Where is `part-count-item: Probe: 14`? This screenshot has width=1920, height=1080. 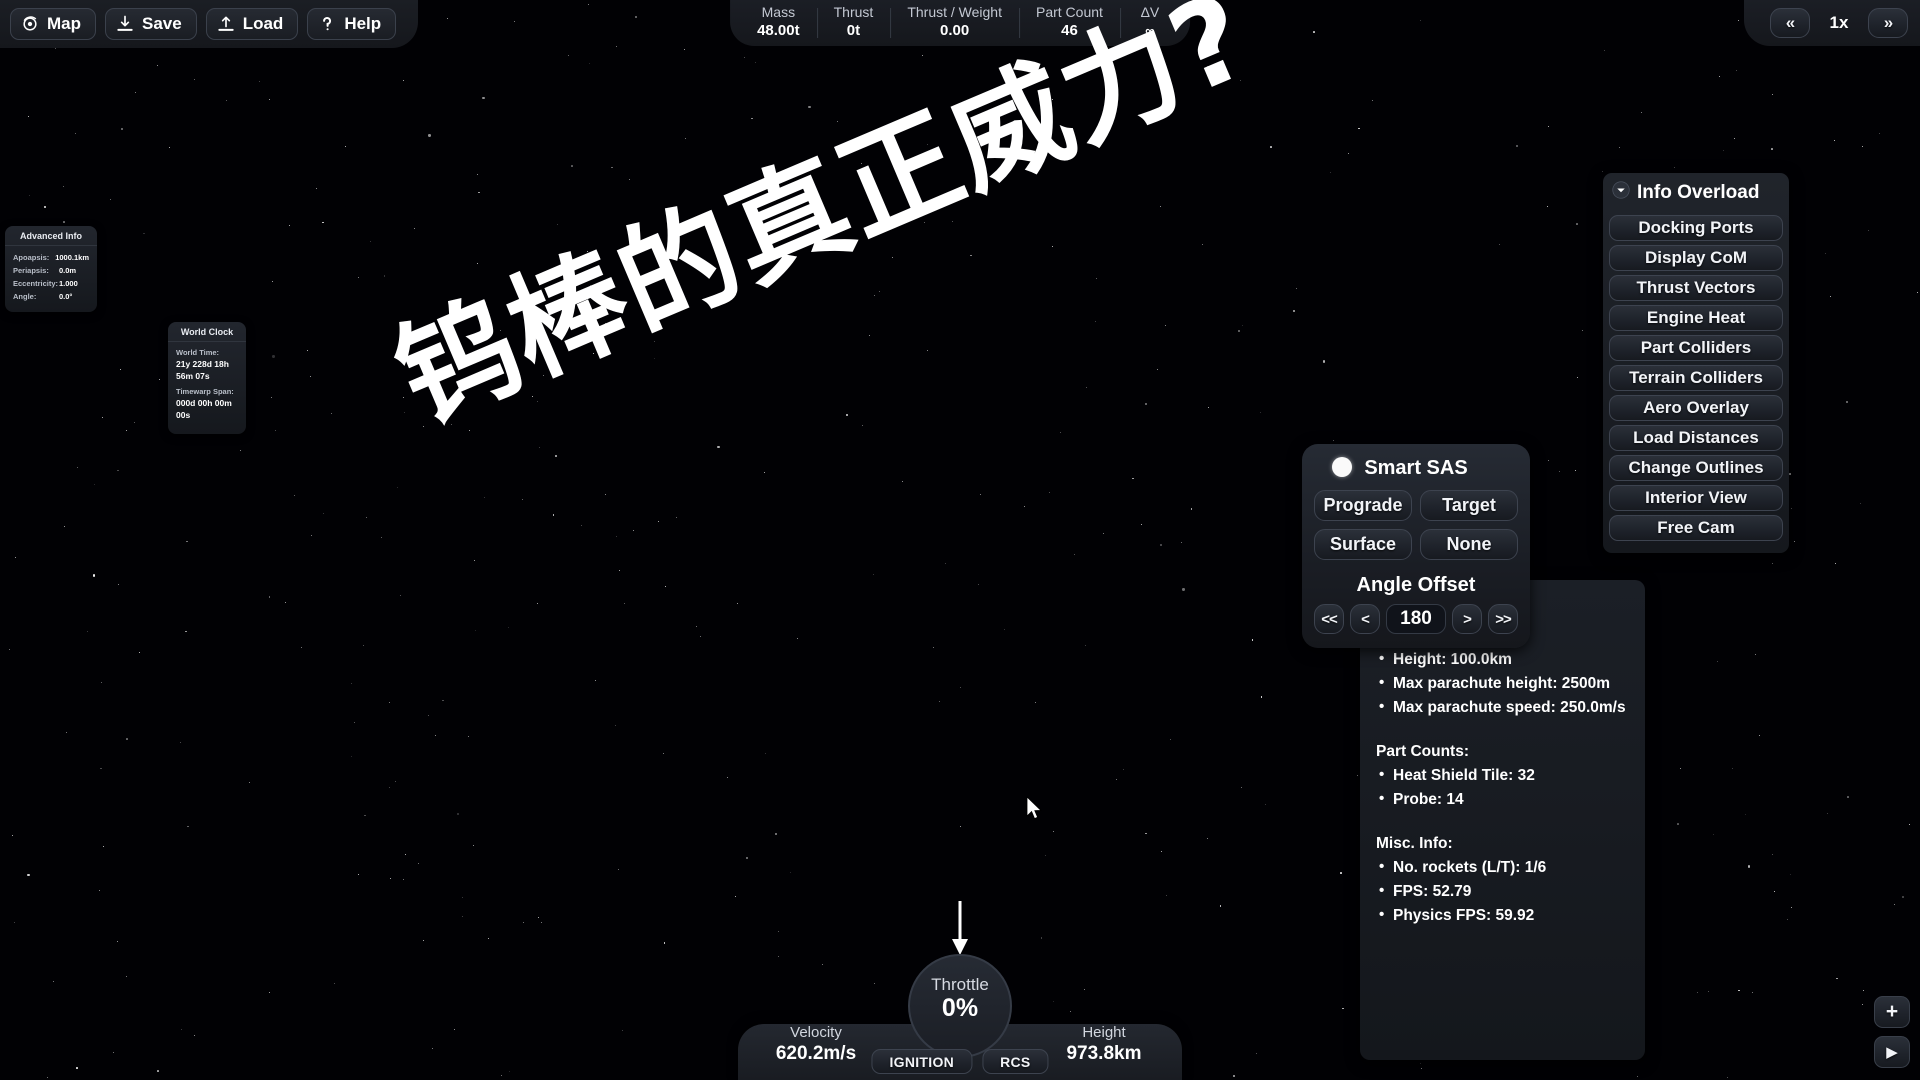 part-count-item: Probe: 14 is located at coordinates (1502, 799).